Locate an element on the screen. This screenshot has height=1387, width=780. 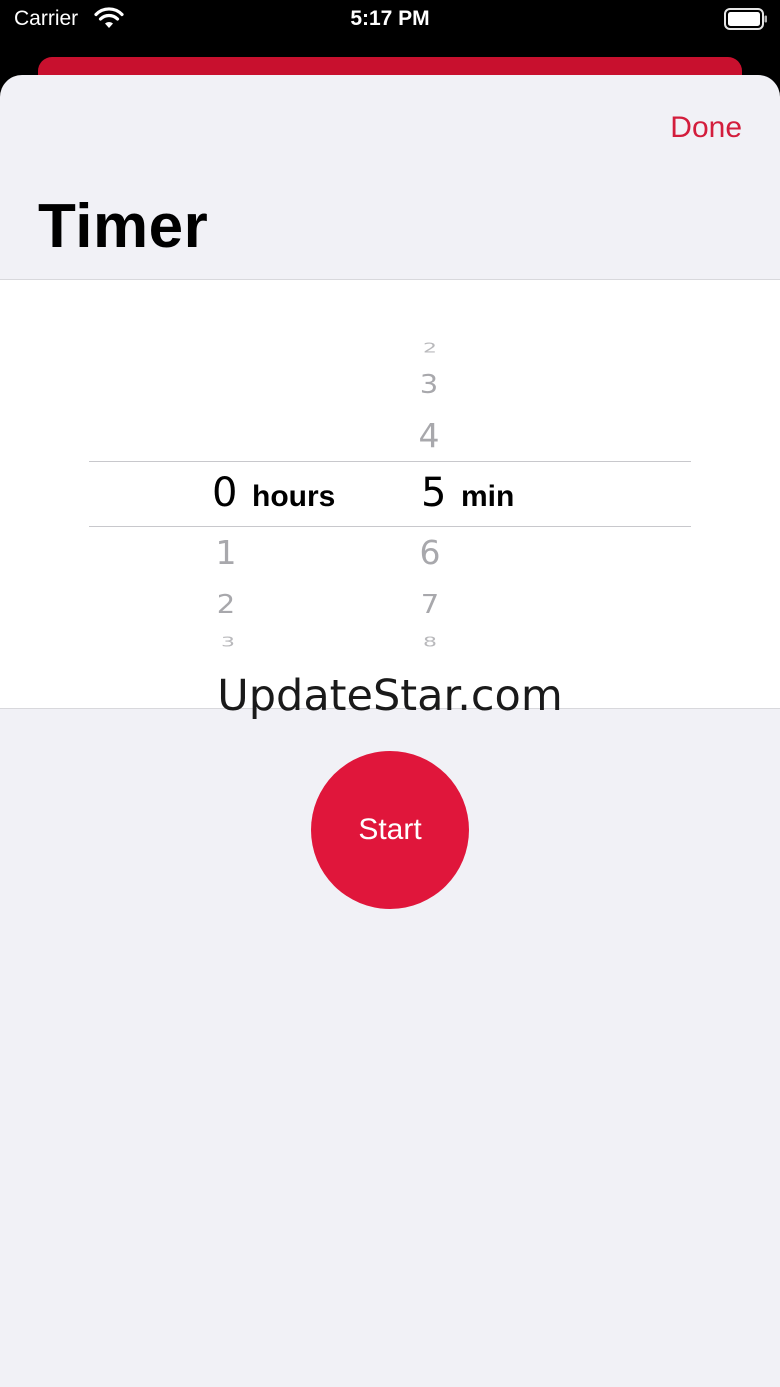
hours-option: 1 is located at coordinates (226, 552).